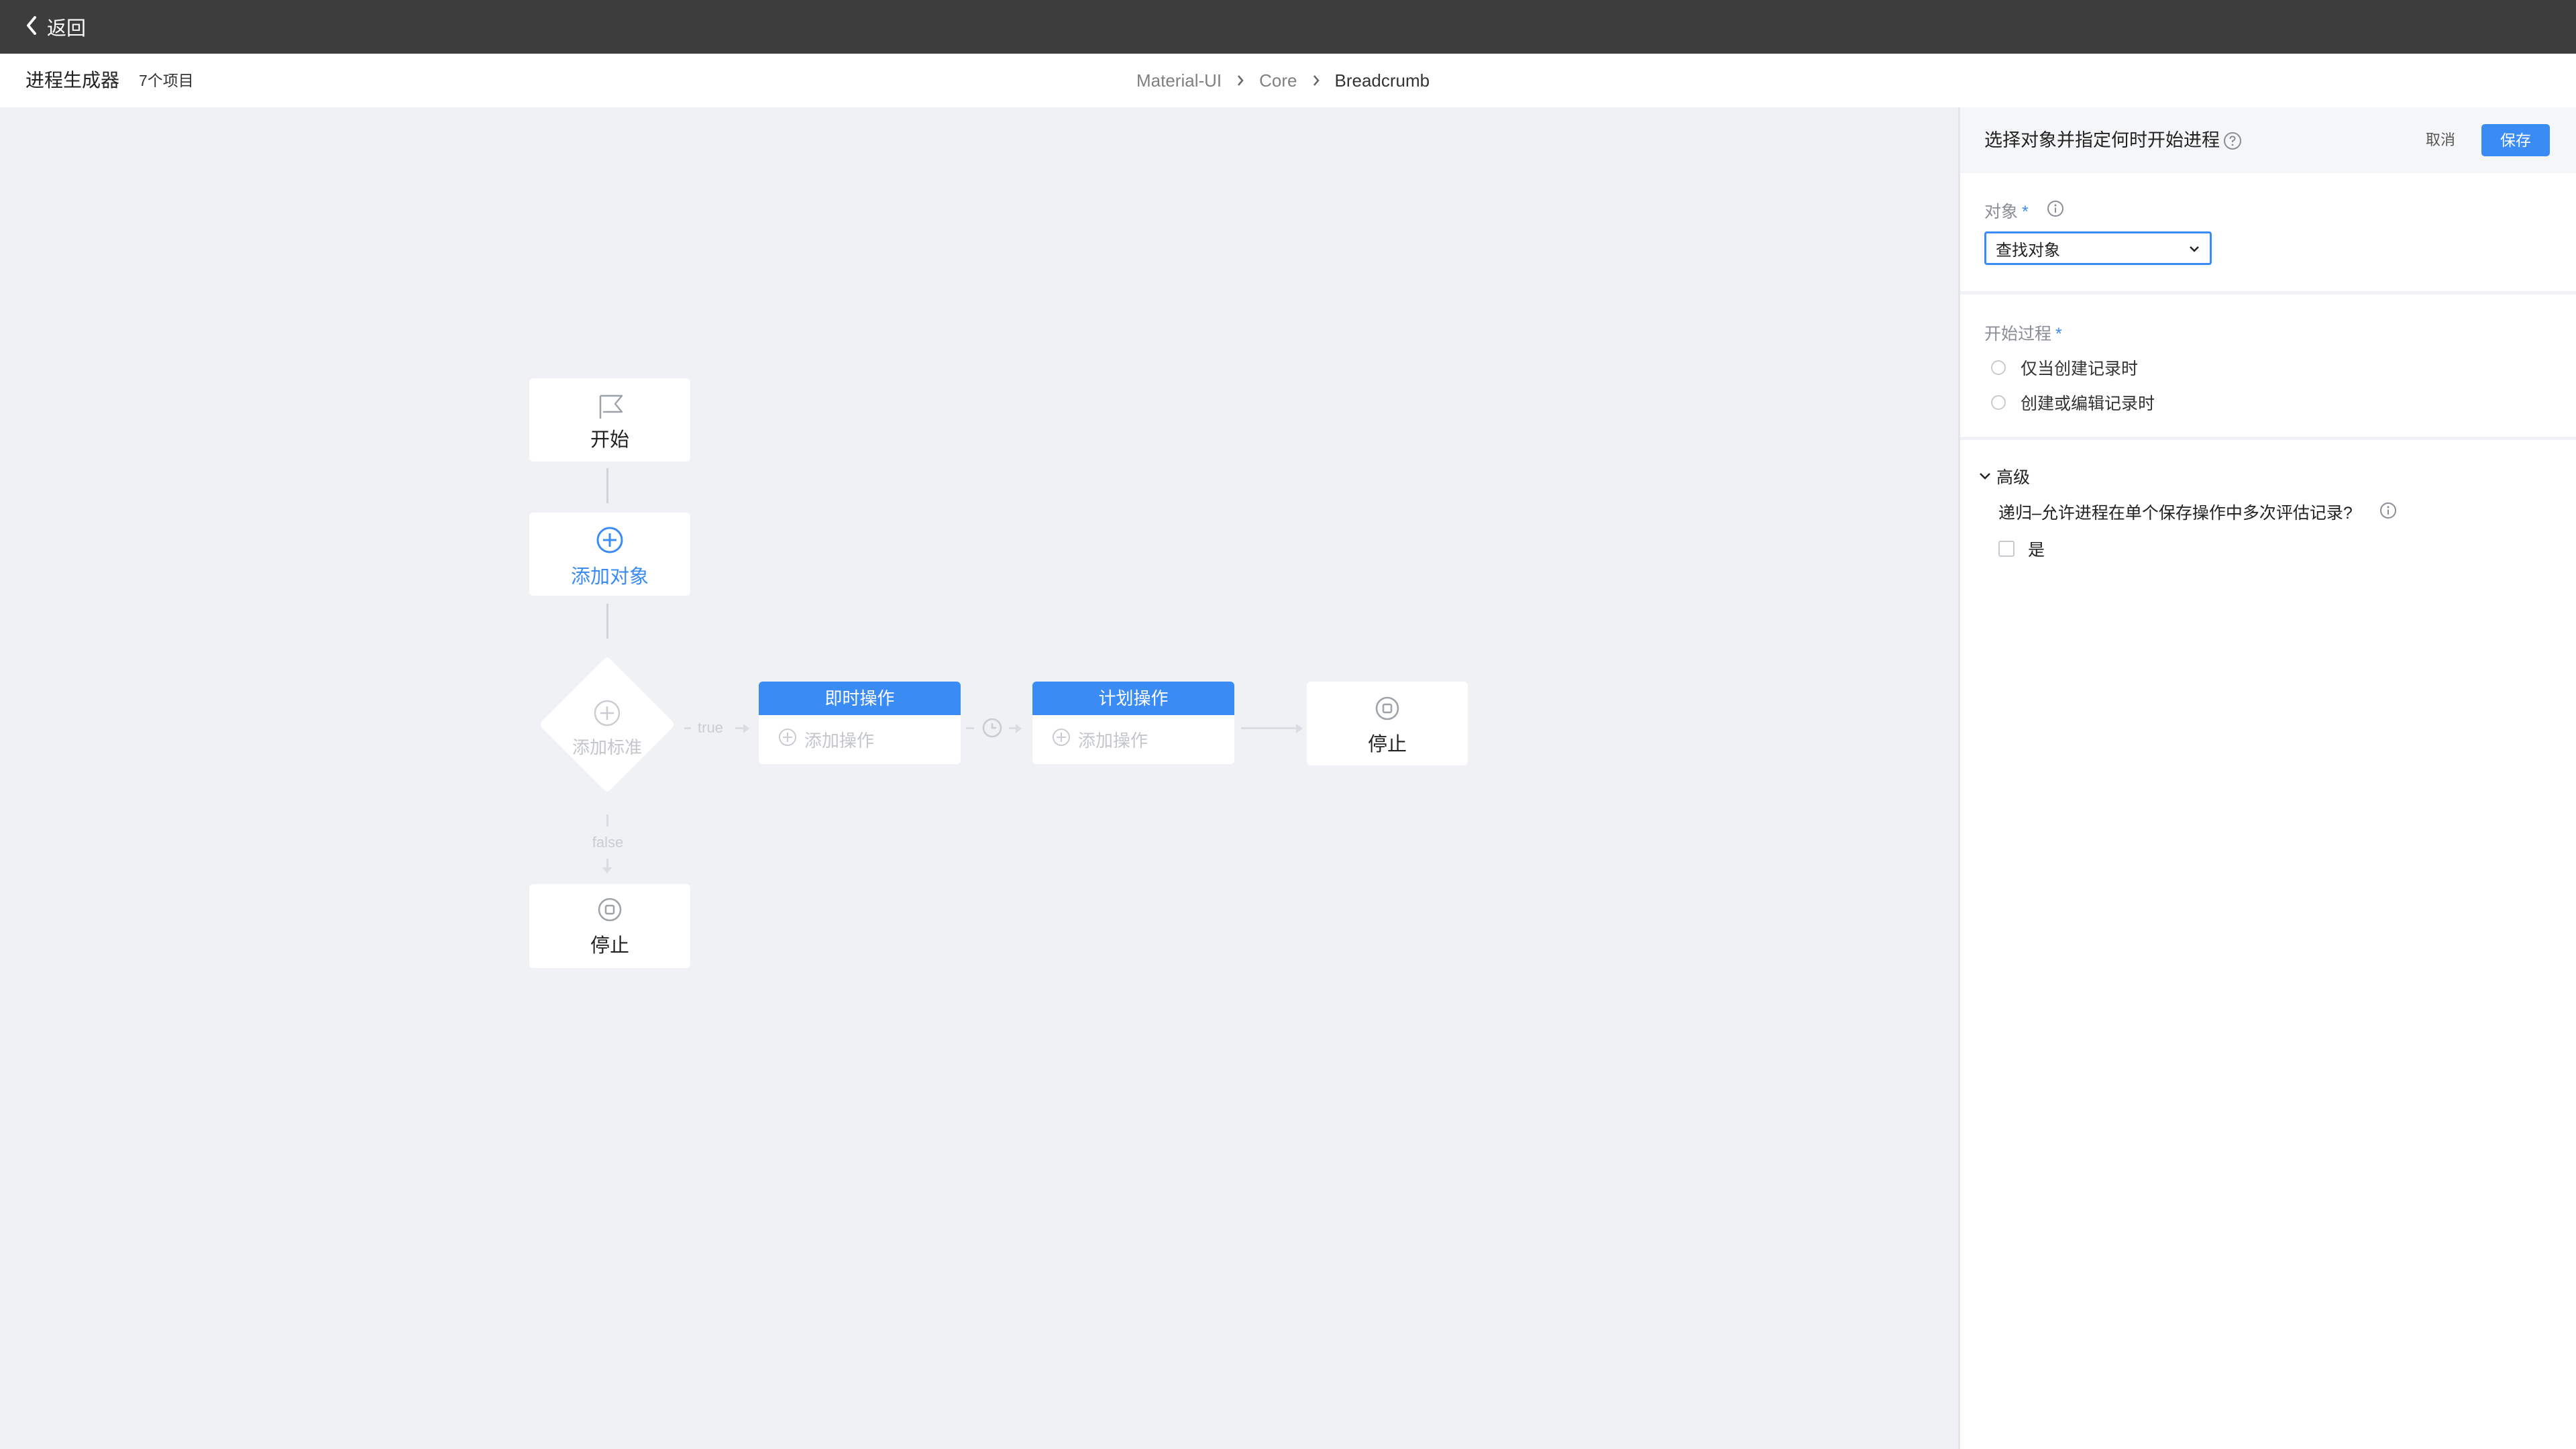 The image size is (2576, 1449). I want to click on radio-option-create-or-edit: 创建或编辑记录时, so click(2073, 402).